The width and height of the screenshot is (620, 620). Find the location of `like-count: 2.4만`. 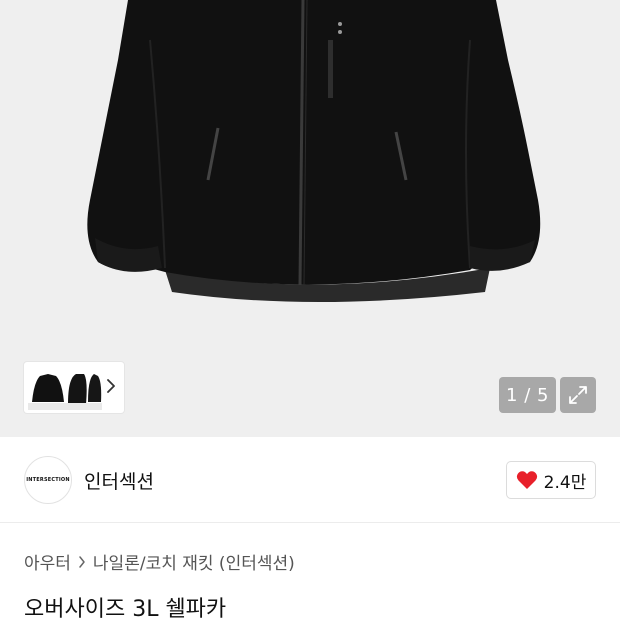

like-count: 2.4만 is located at coordinates (565, 482).